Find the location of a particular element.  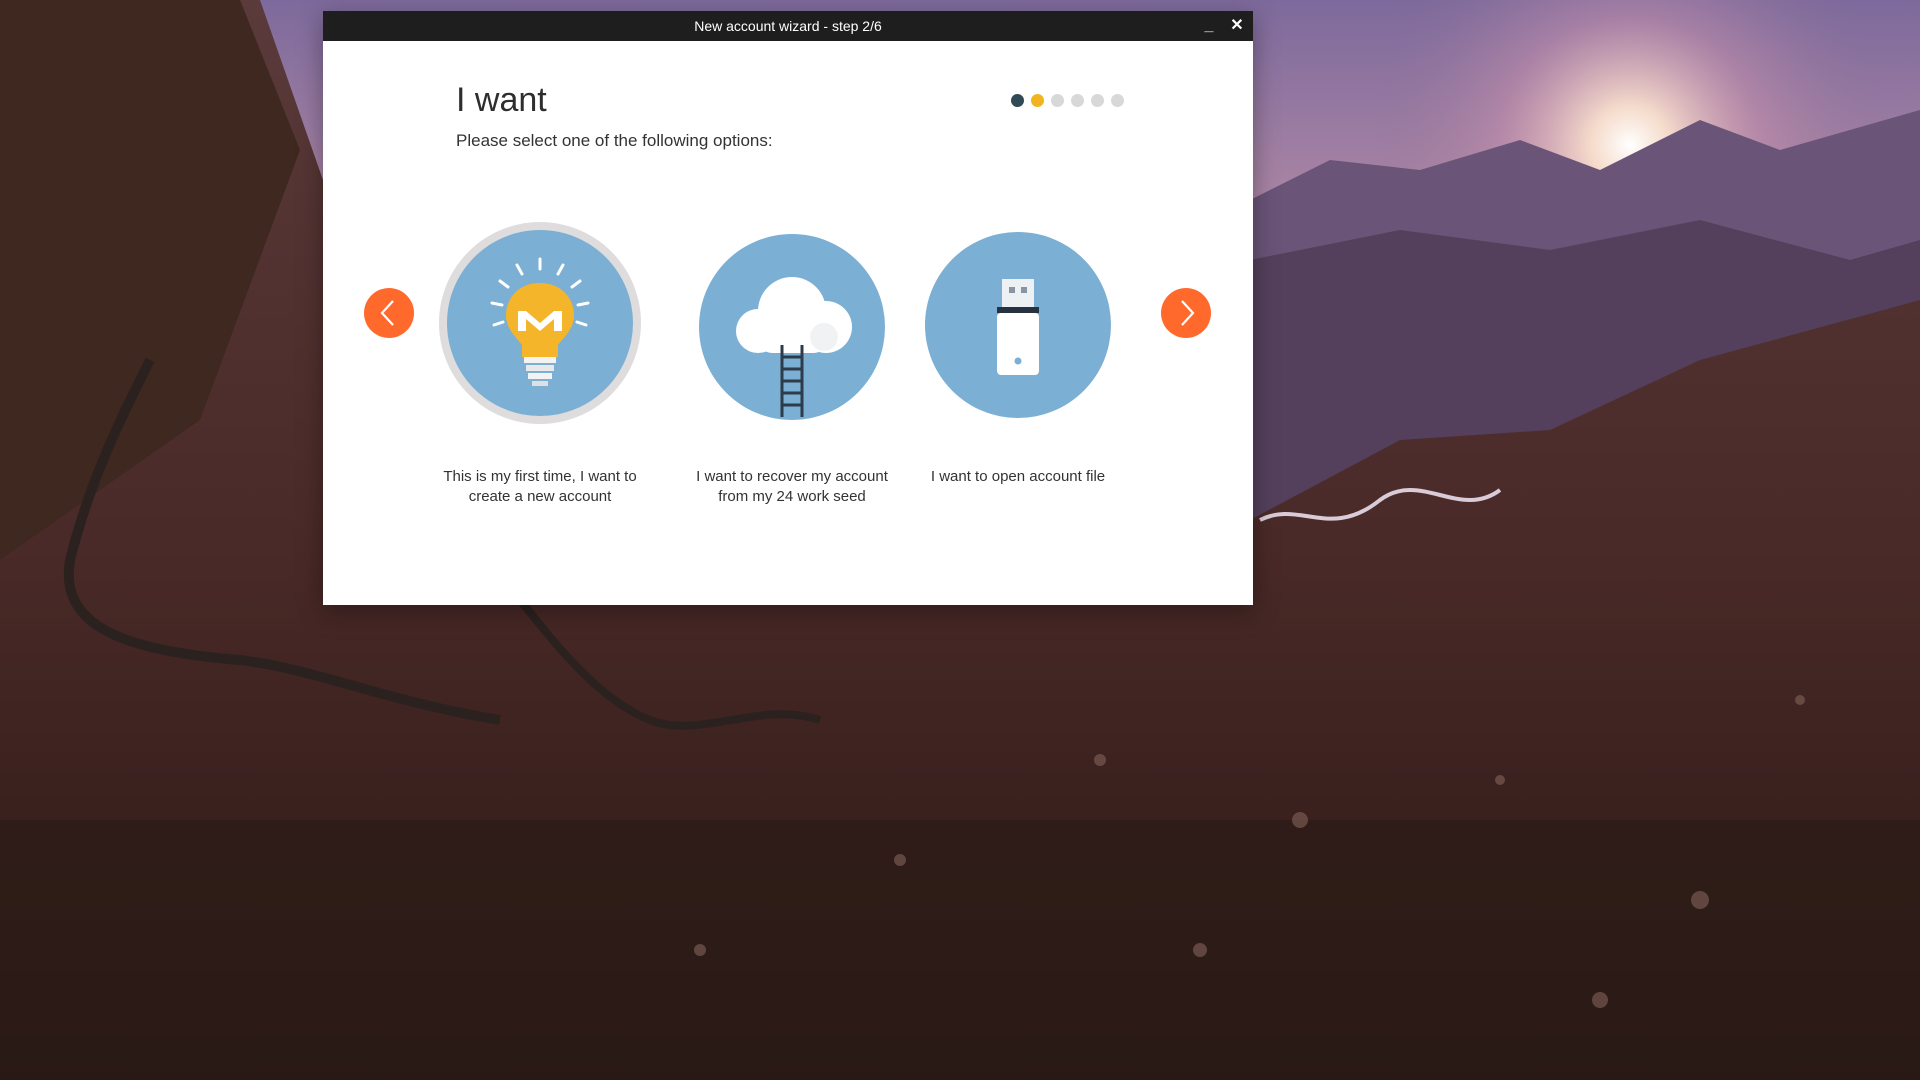

window-title: New account wizard - step 2/6 is located at coordinates (788, 26).